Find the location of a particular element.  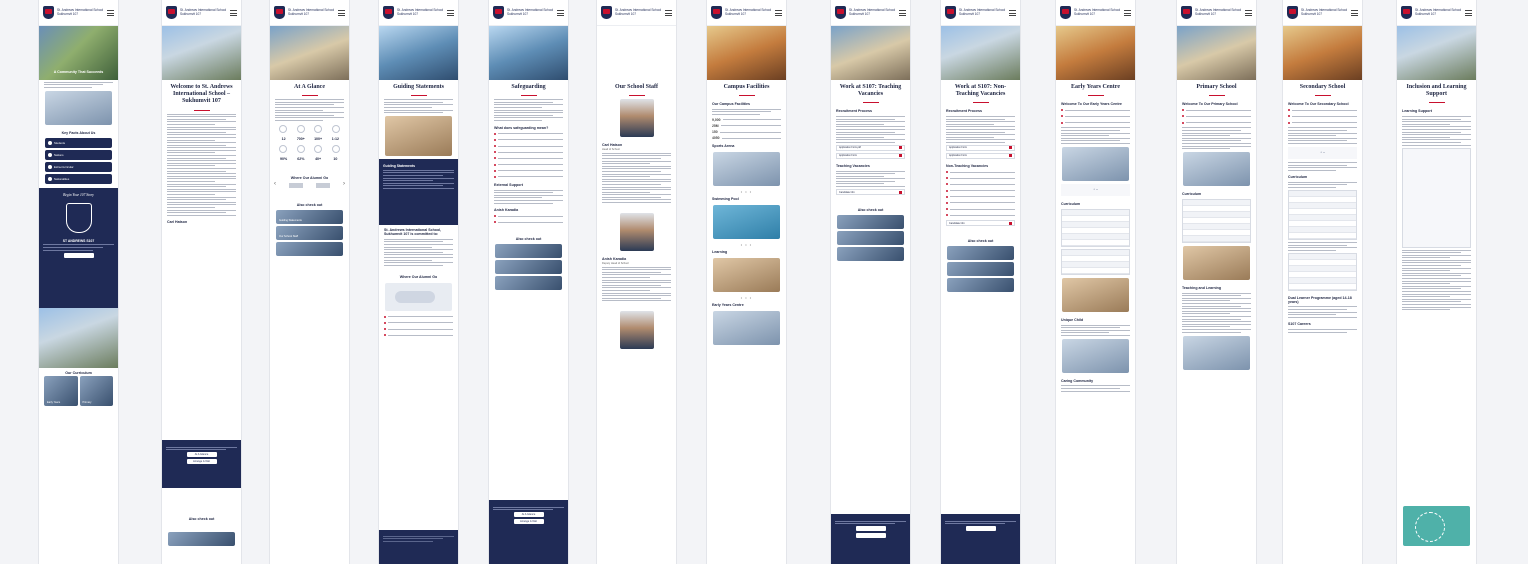

stat-nations: Nations is located at coordinates (78, 154).